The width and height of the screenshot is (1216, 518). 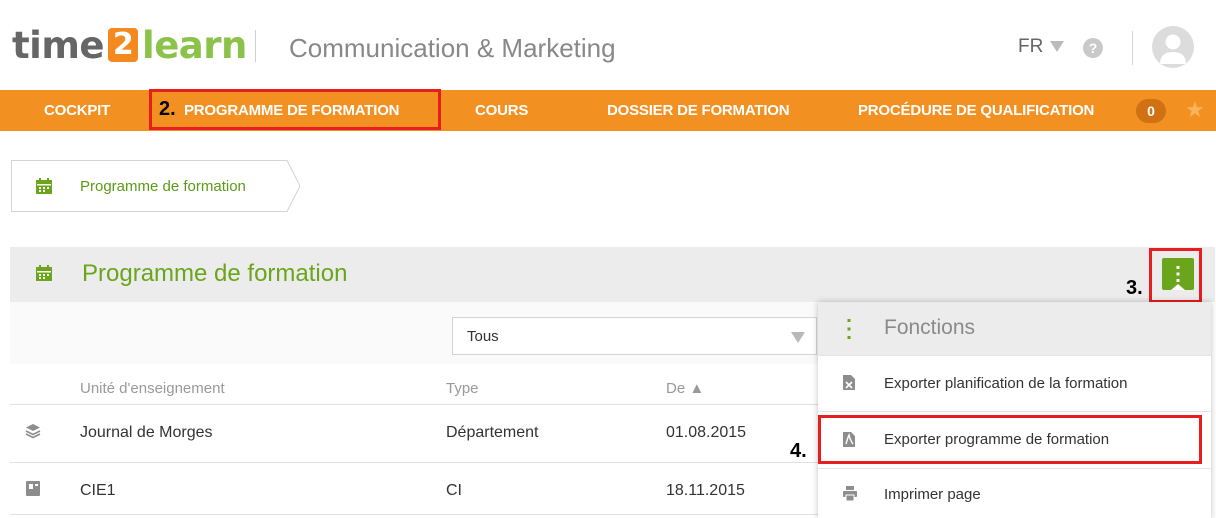 What do you see at coordinates (483, 336) in the screenshot?
I see `type-filter-value: Tous` at bounding box center [483, 336].